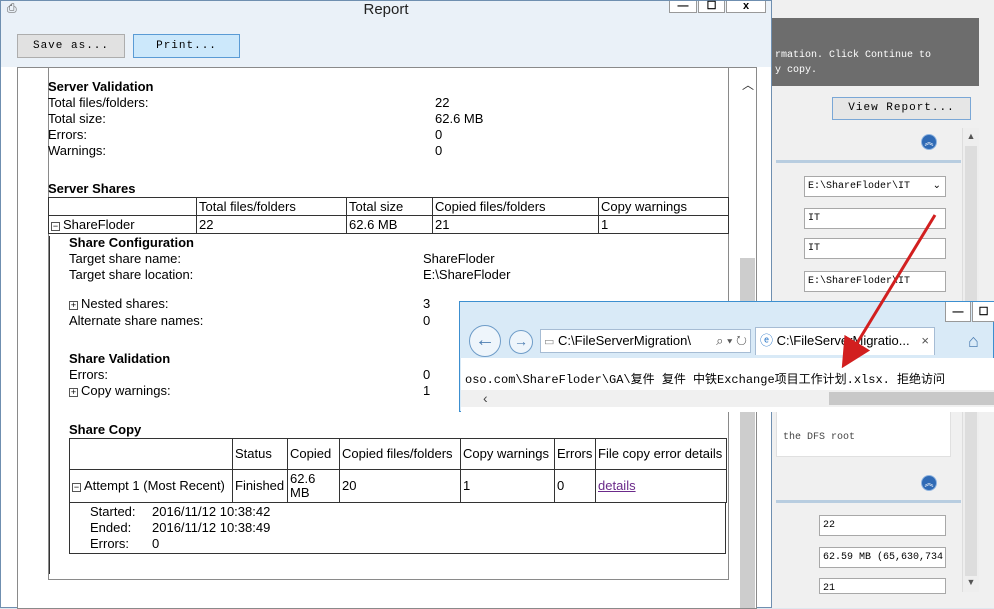  I want to click on validation-label: Warnings:, so click(77, 150).